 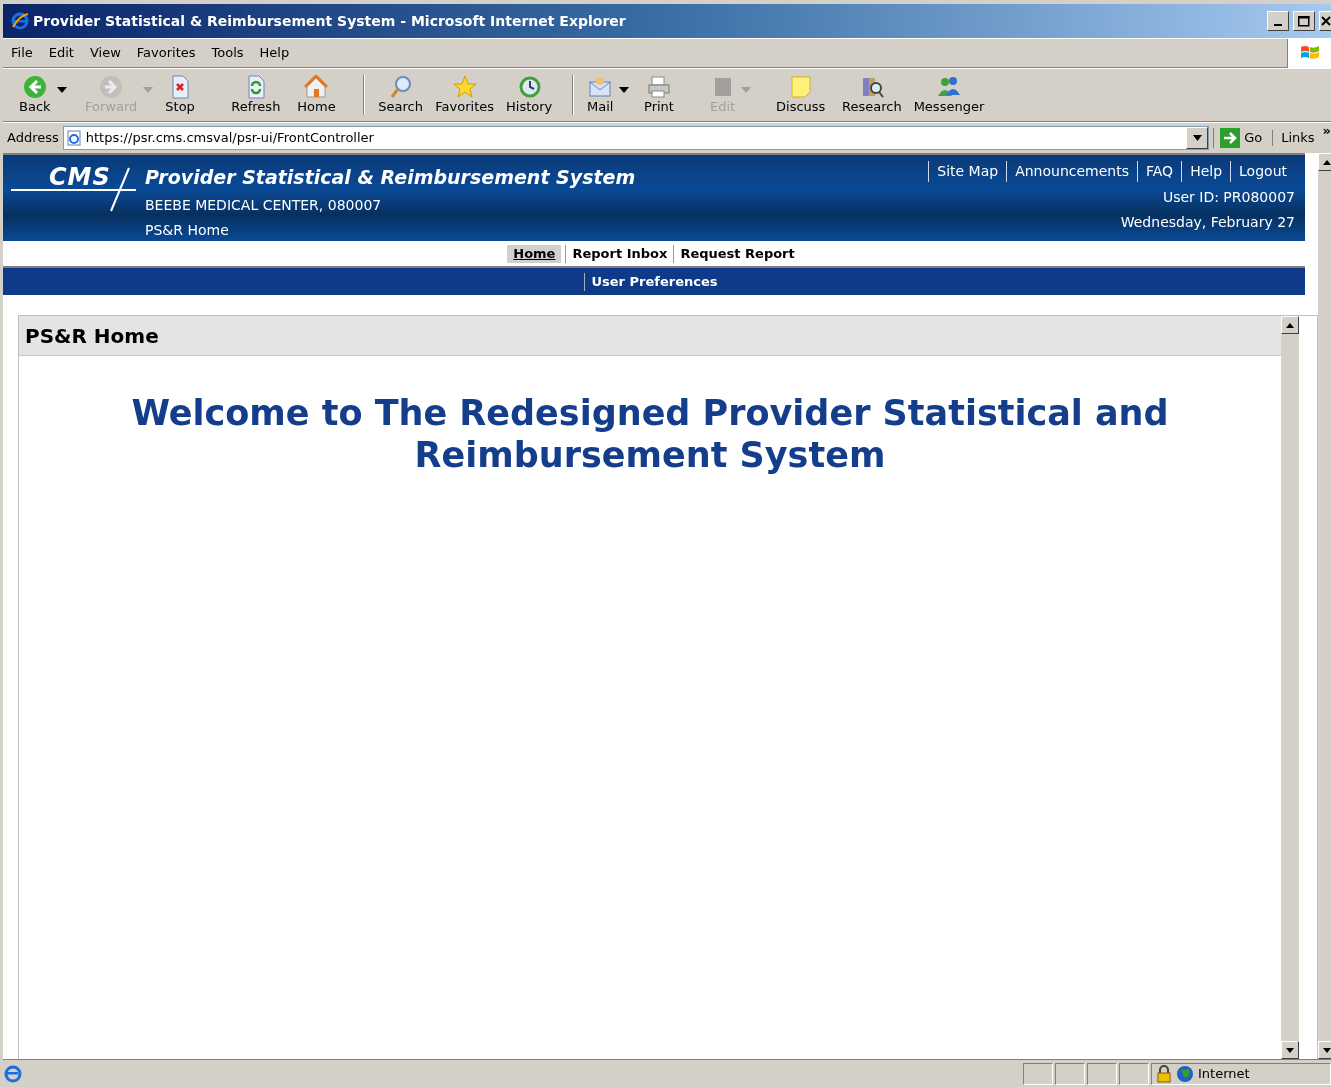 What do you see at coordinates (800, 87) in the screenshot?
I see `note-icon` at bounding box center [800, 87].